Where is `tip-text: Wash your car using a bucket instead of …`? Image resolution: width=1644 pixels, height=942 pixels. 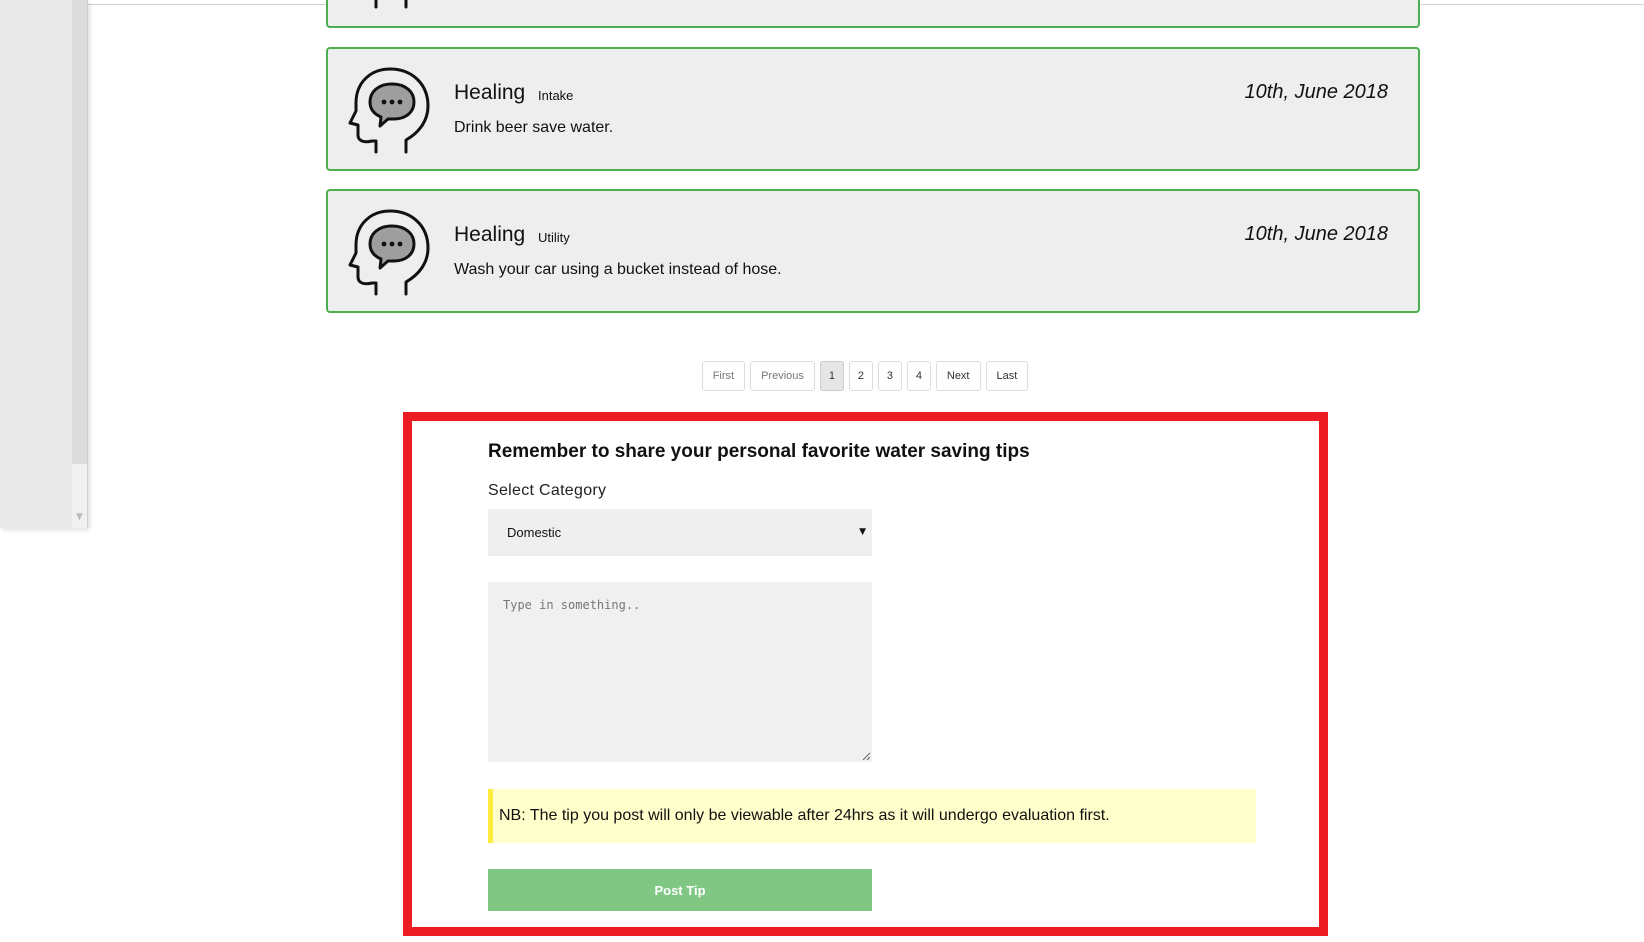
tip-text: Wash your car using a bucket instead of … is located at coordinates (618, 269).